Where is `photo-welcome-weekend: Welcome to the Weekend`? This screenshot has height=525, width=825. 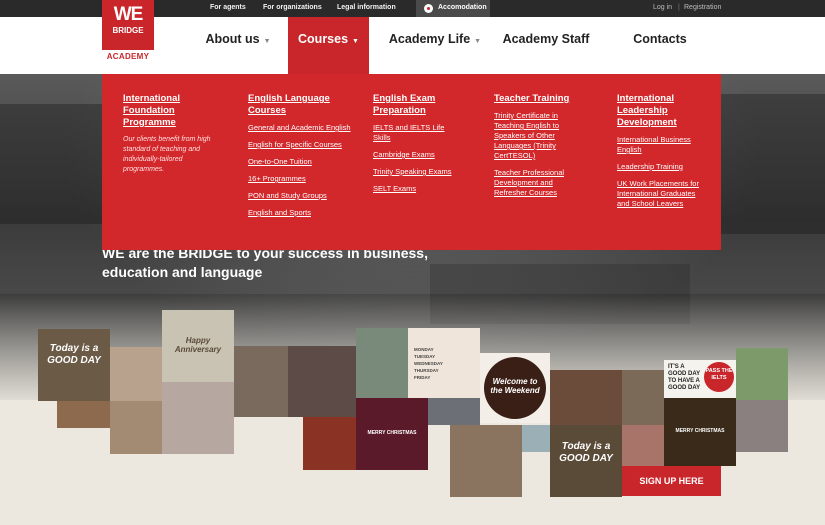 photo-welcome-weekend: Welcome to the Weekend is located at coordinates (515, 388).